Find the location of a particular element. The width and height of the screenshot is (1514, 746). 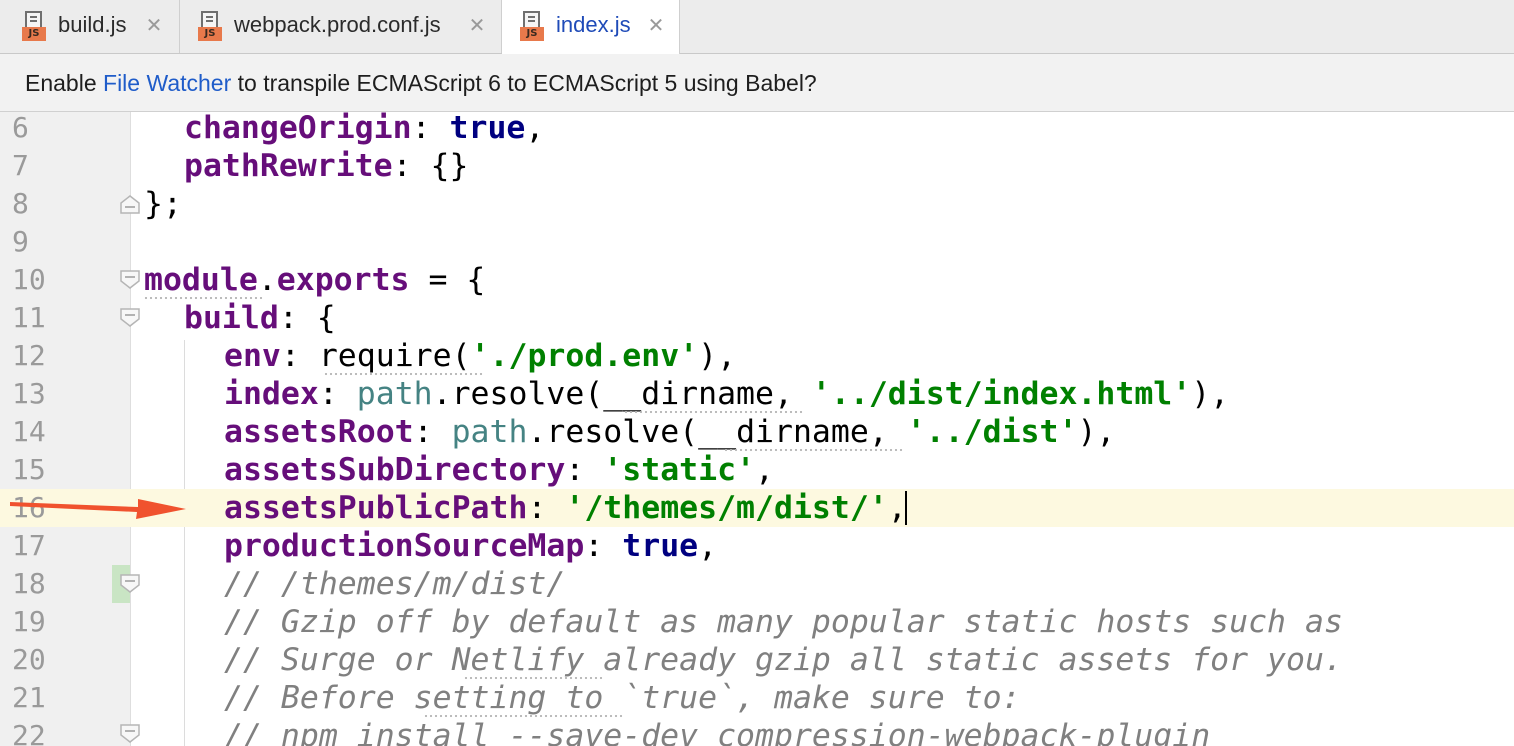

red-arrow-icon is located at coordinates (98, 509).